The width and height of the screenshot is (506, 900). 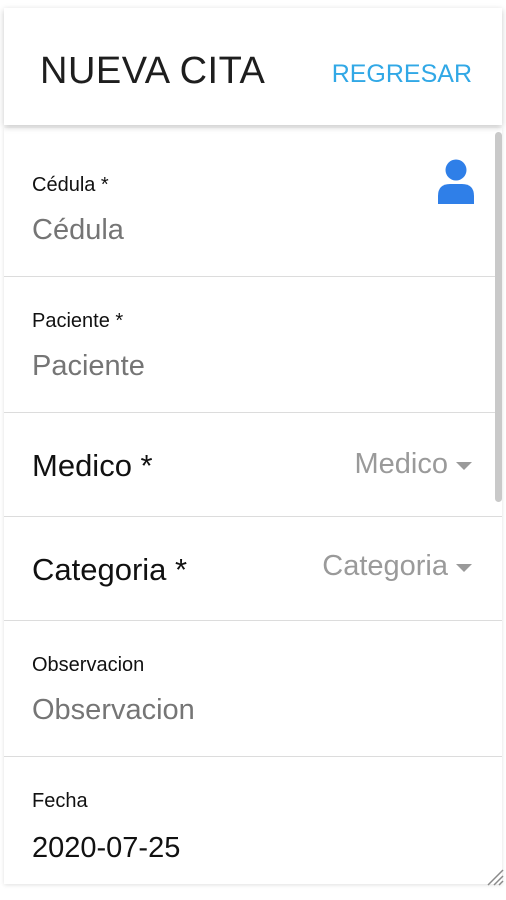 What do you see at coordinates (253, 821) in the screenshot?
I see `fecha-field-group: Fecha 2020-07-25` at bounding box center [253, 821].